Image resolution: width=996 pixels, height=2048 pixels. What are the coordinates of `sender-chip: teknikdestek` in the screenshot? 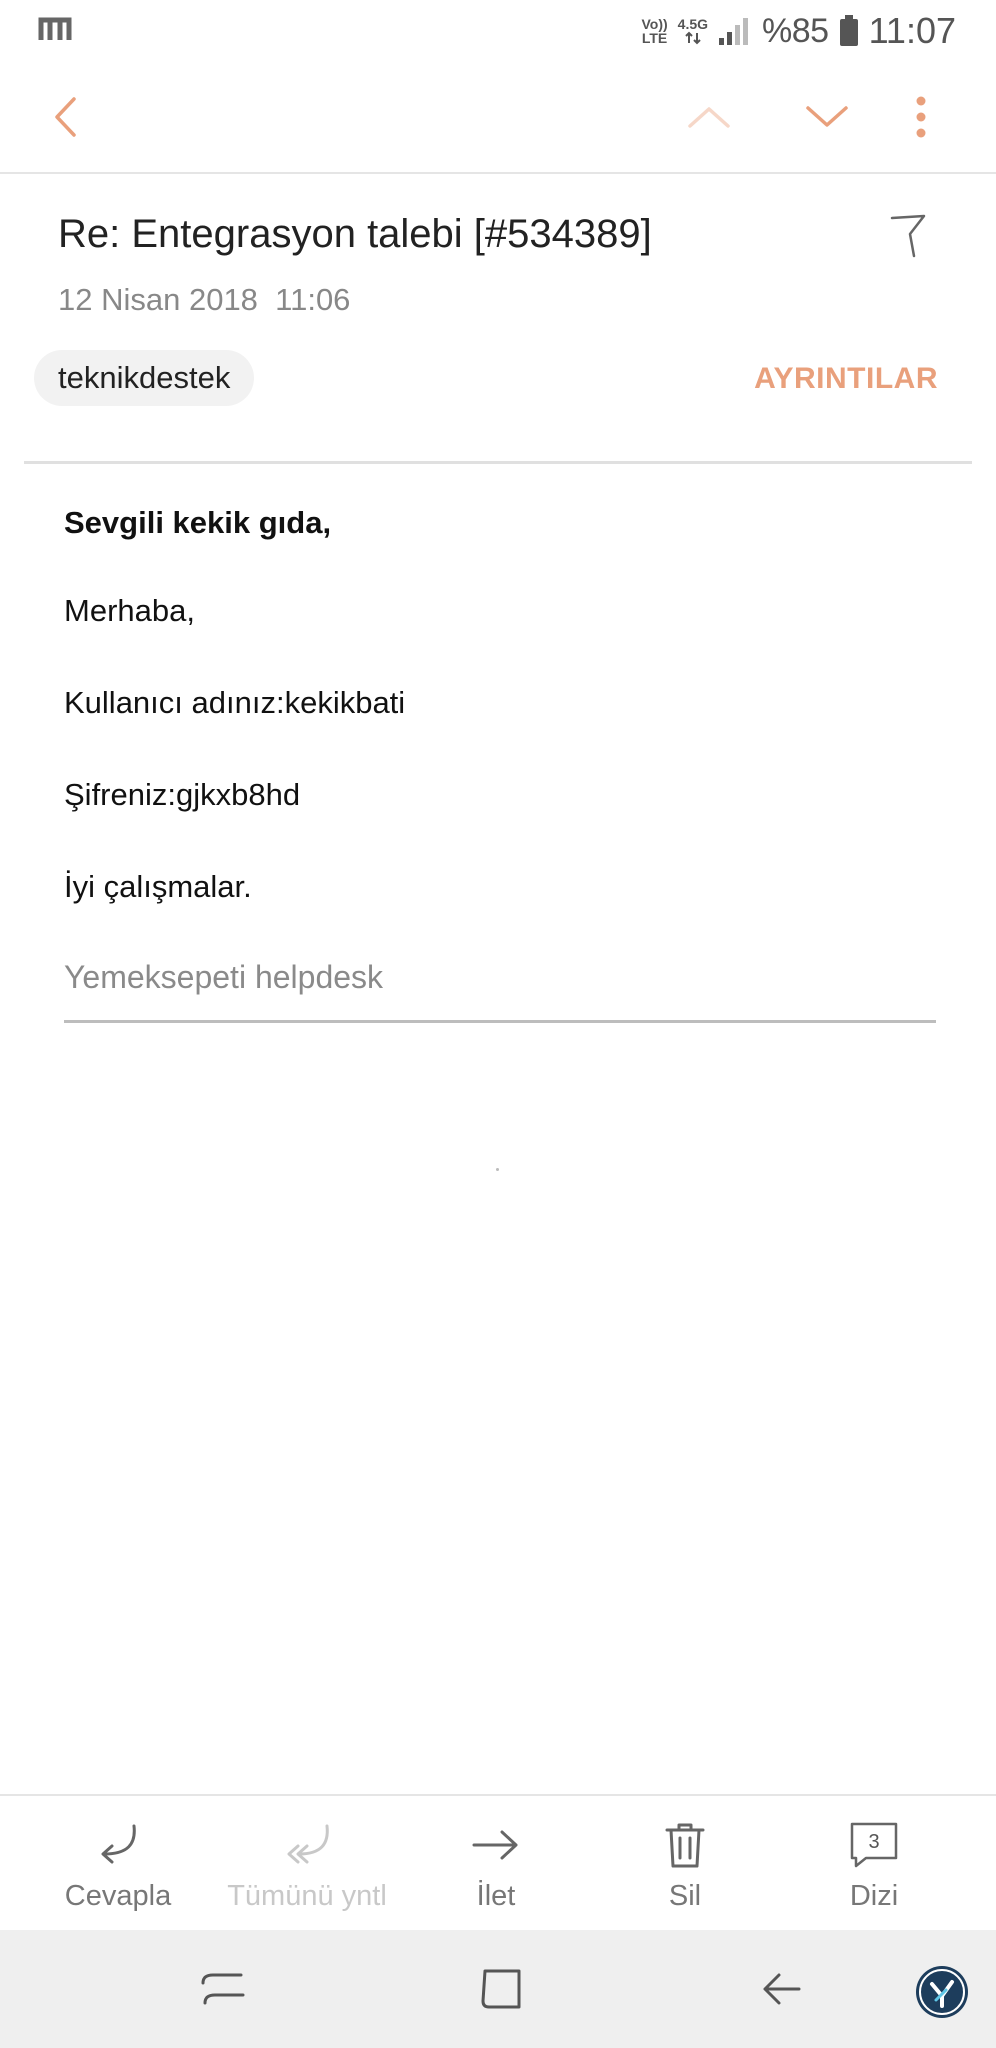 It's located at (144, 378).